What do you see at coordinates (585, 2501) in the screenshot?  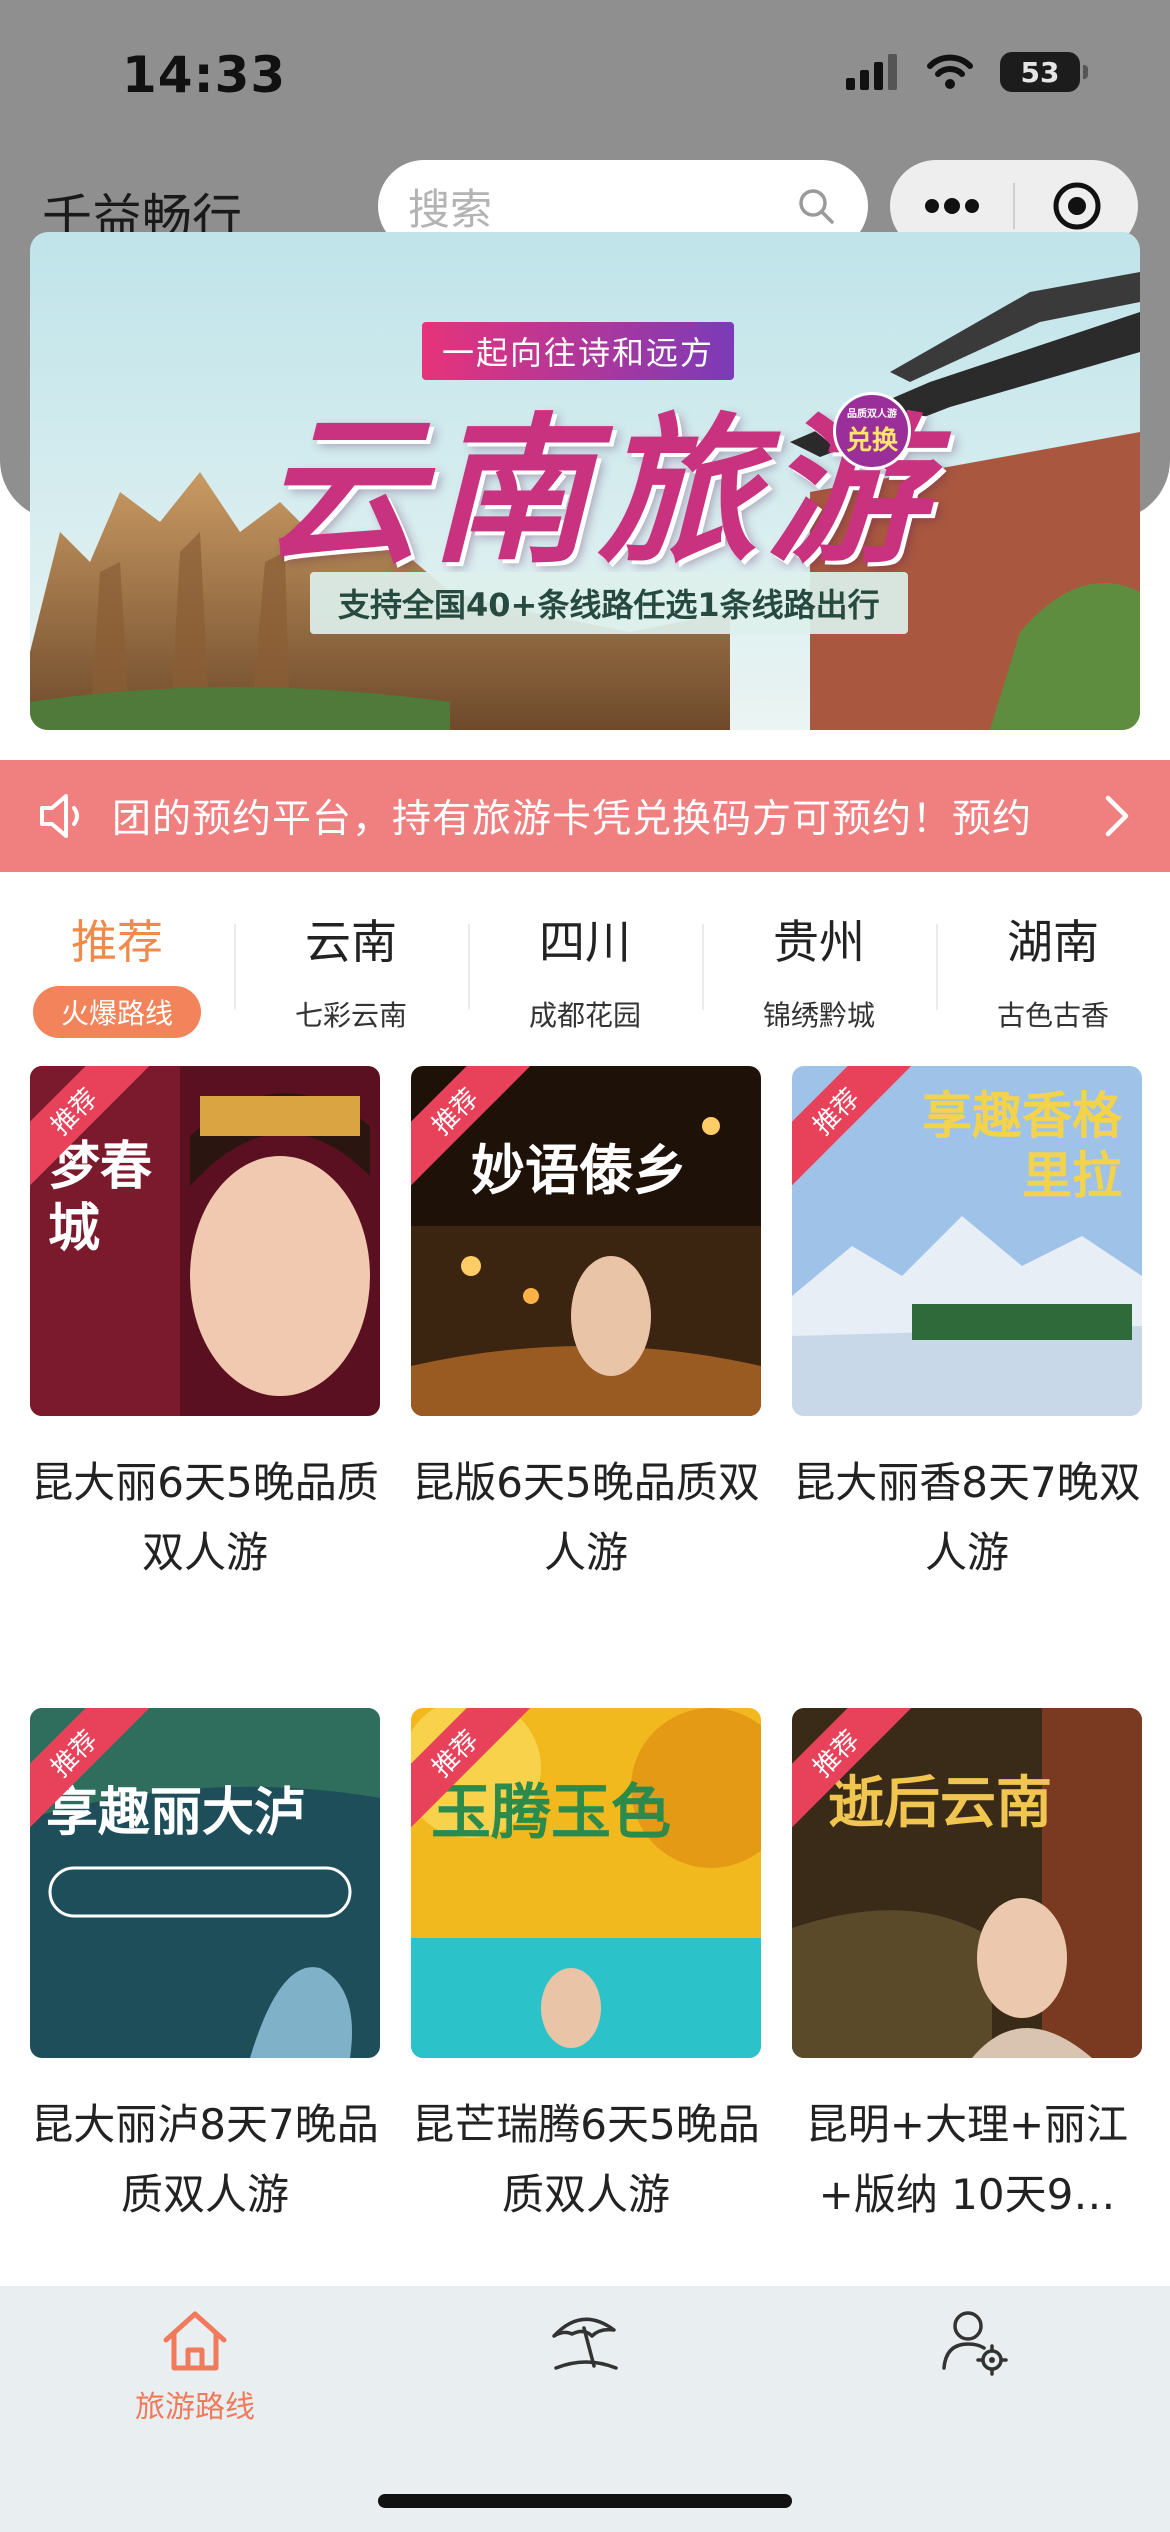 I see `home-indicator` at bounding box center [585, 2501].